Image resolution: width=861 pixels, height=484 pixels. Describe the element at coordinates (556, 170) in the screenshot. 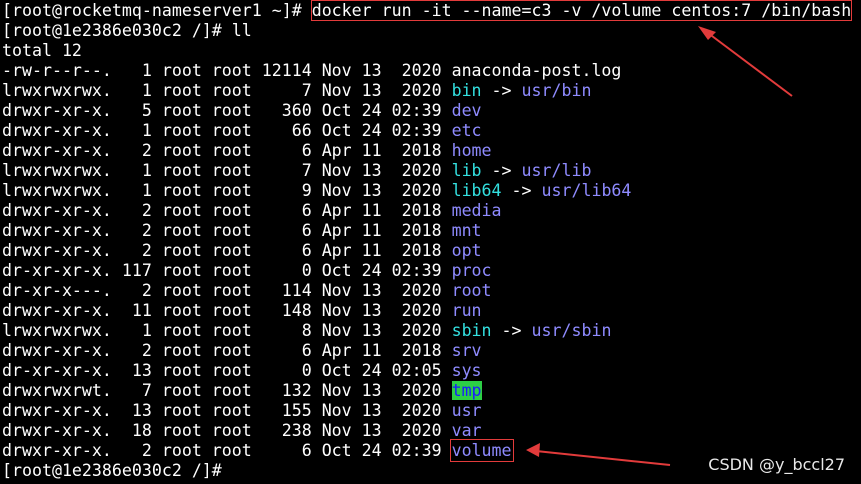

I see `symlink-target: usr/lib` at that location.